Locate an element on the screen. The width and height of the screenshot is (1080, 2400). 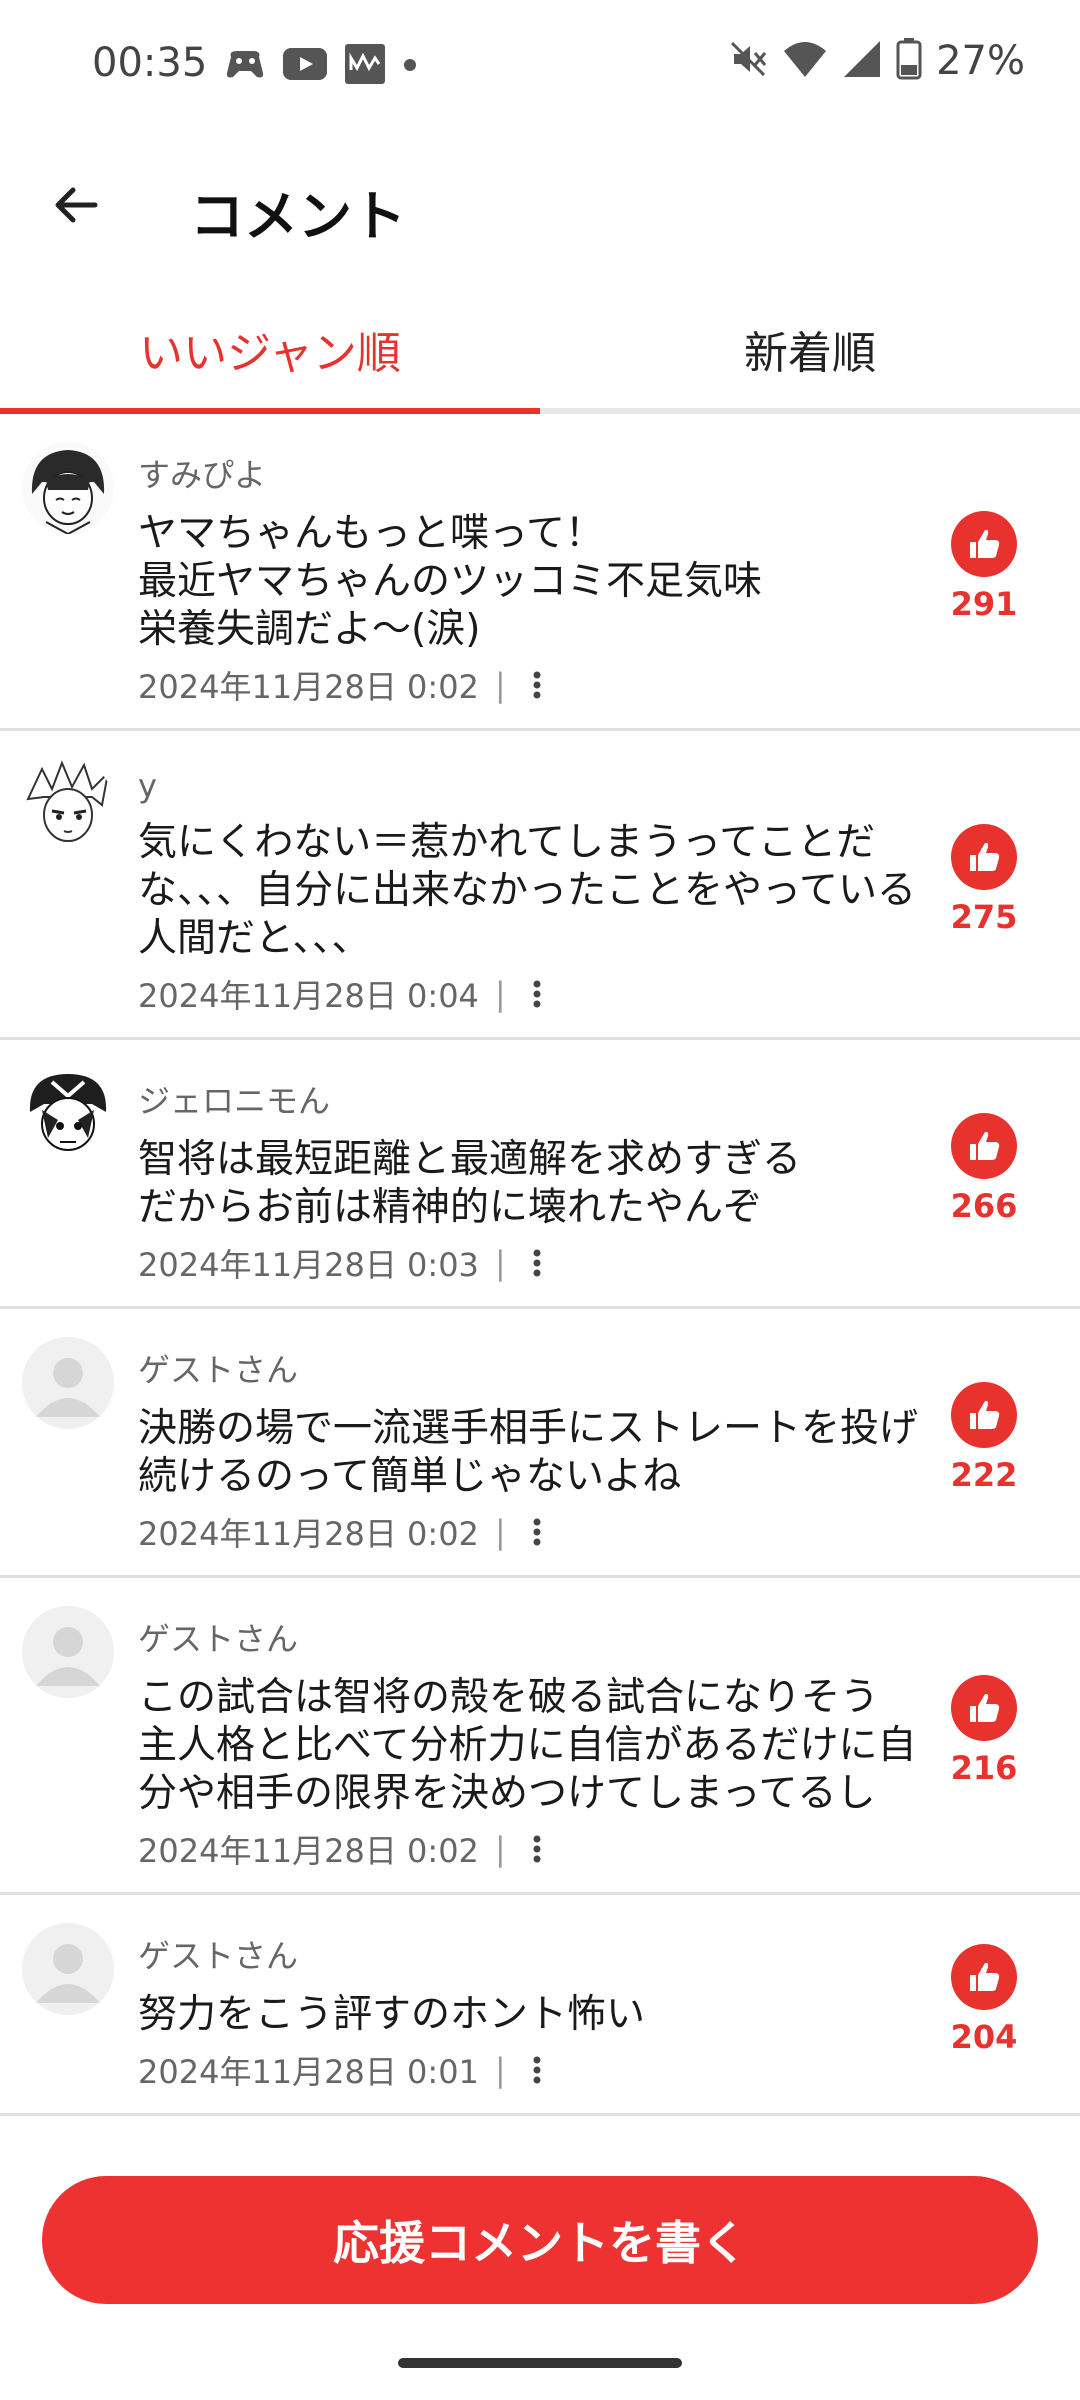
sort-tabs: いいジャン順 新着順 is located at coordinates (540, 352).